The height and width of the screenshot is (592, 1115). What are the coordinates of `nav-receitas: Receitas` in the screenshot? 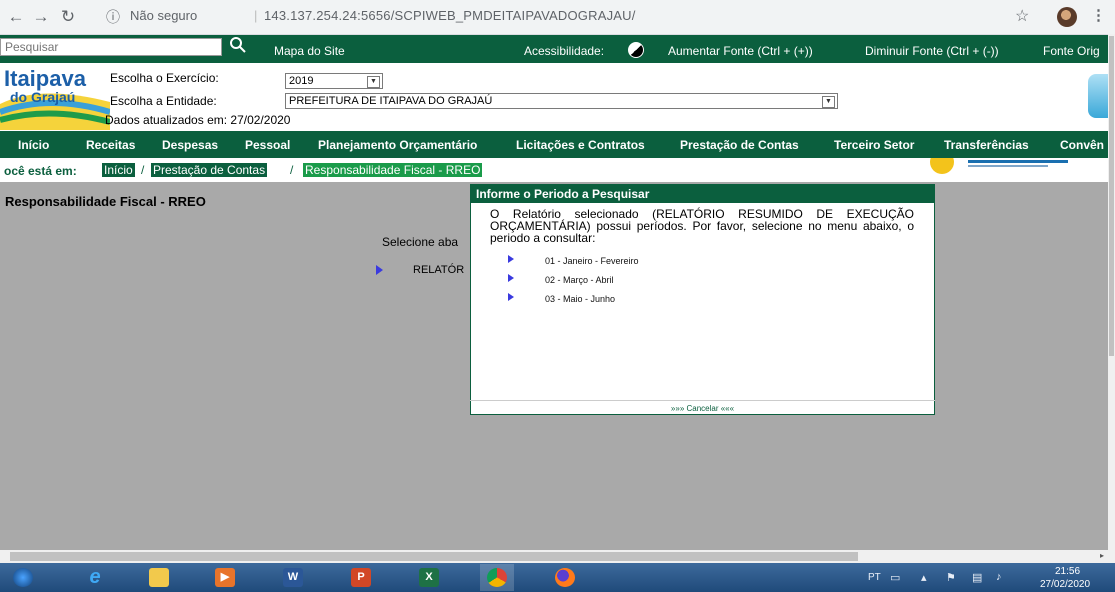 It's located at (110, 145).